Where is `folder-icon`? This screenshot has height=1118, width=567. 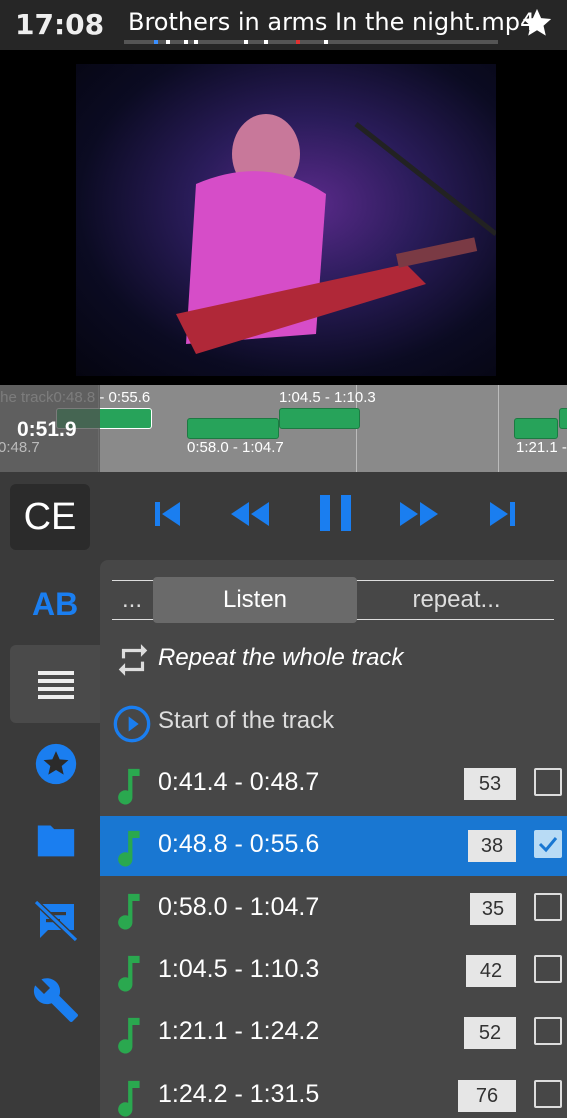
folder-icon is located at coordinates (56, 842).